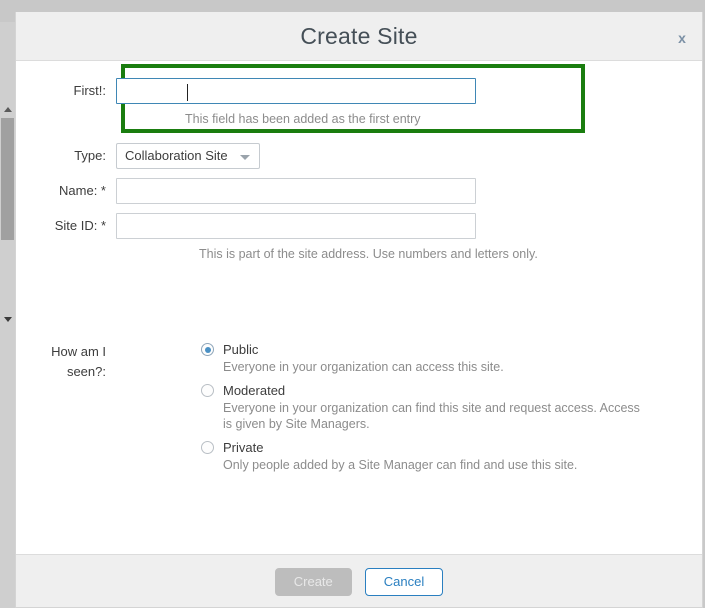 This screenshot has width=705, height=608. What do you see at coordinates (82, 190) in the screenshot?
I see `name-field-label: Name: *` at bounding box center [82, 190].